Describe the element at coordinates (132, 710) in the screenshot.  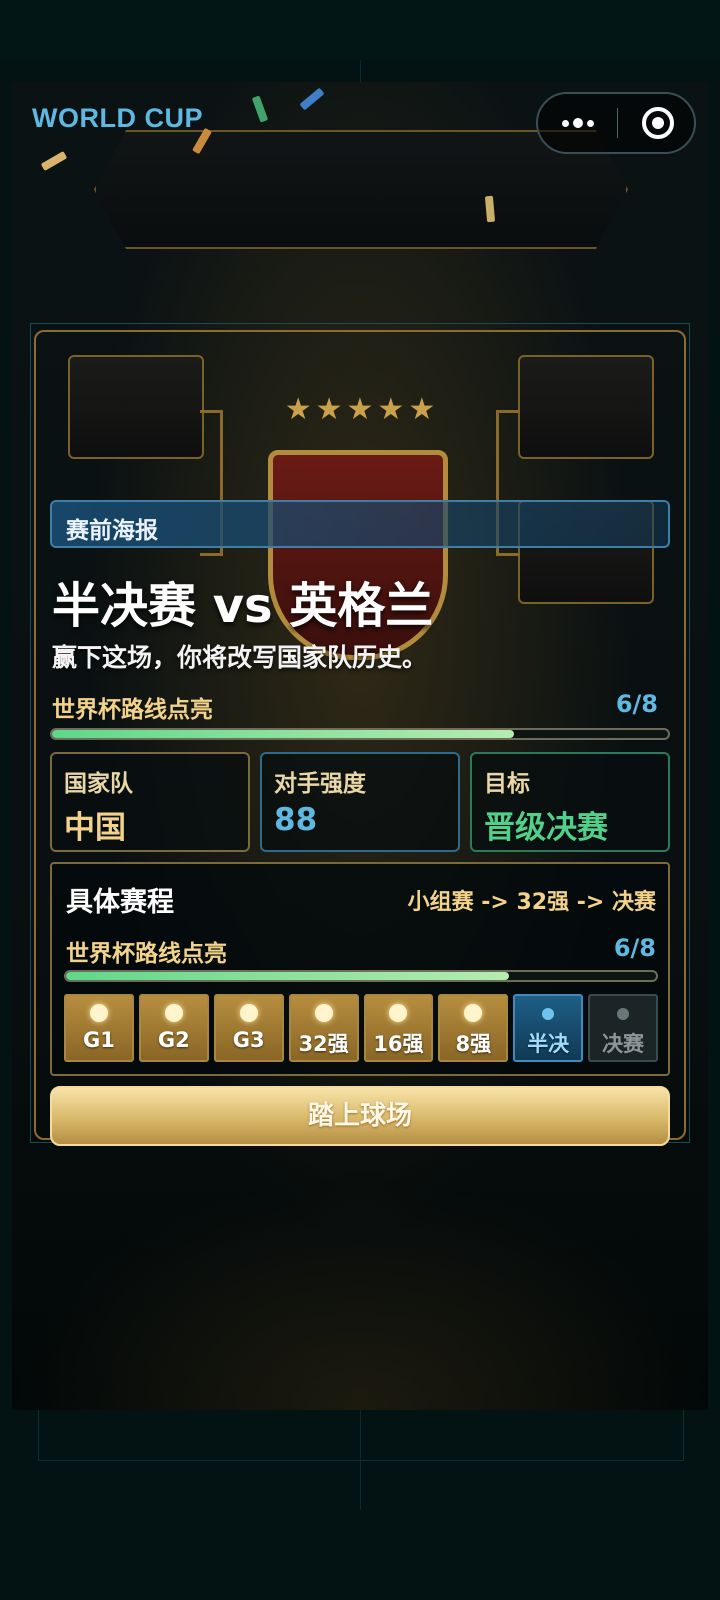
I see `route-label: 世界杯路线点亮` at that location.